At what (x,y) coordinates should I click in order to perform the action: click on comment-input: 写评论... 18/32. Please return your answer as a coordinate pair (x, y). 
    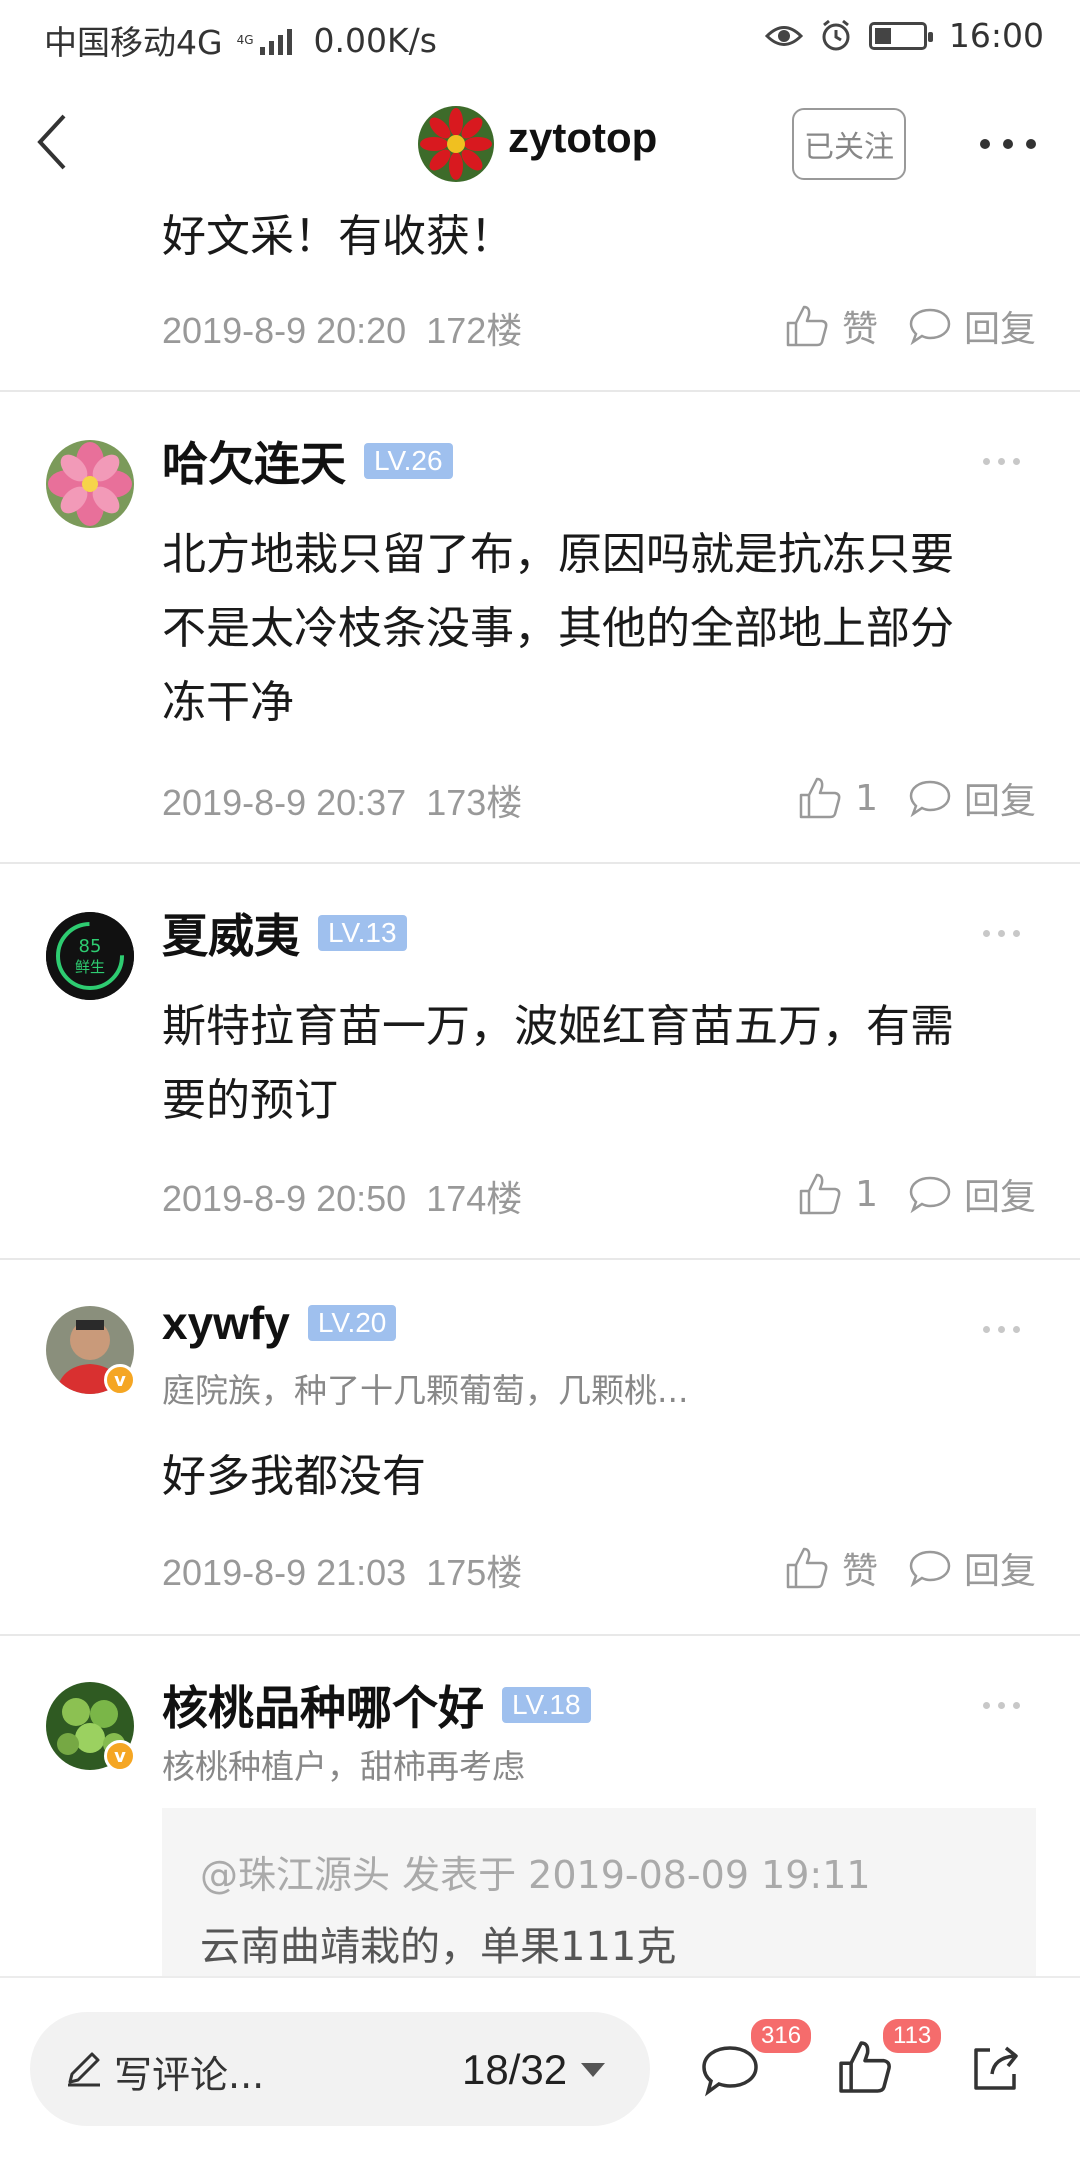
    Looking at the image, I should click on (340, 2069).